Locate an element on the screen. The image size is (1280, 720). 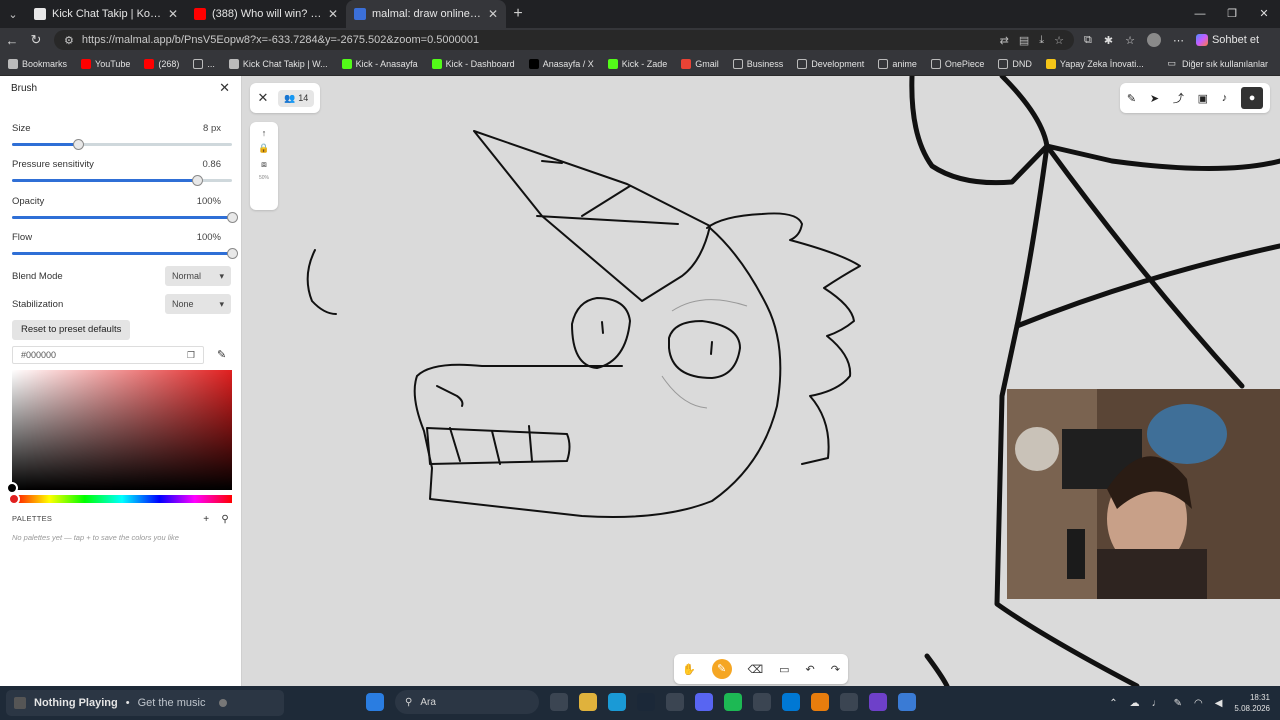
bookmark-item: OnePiece is located at coordinates (957, 63).